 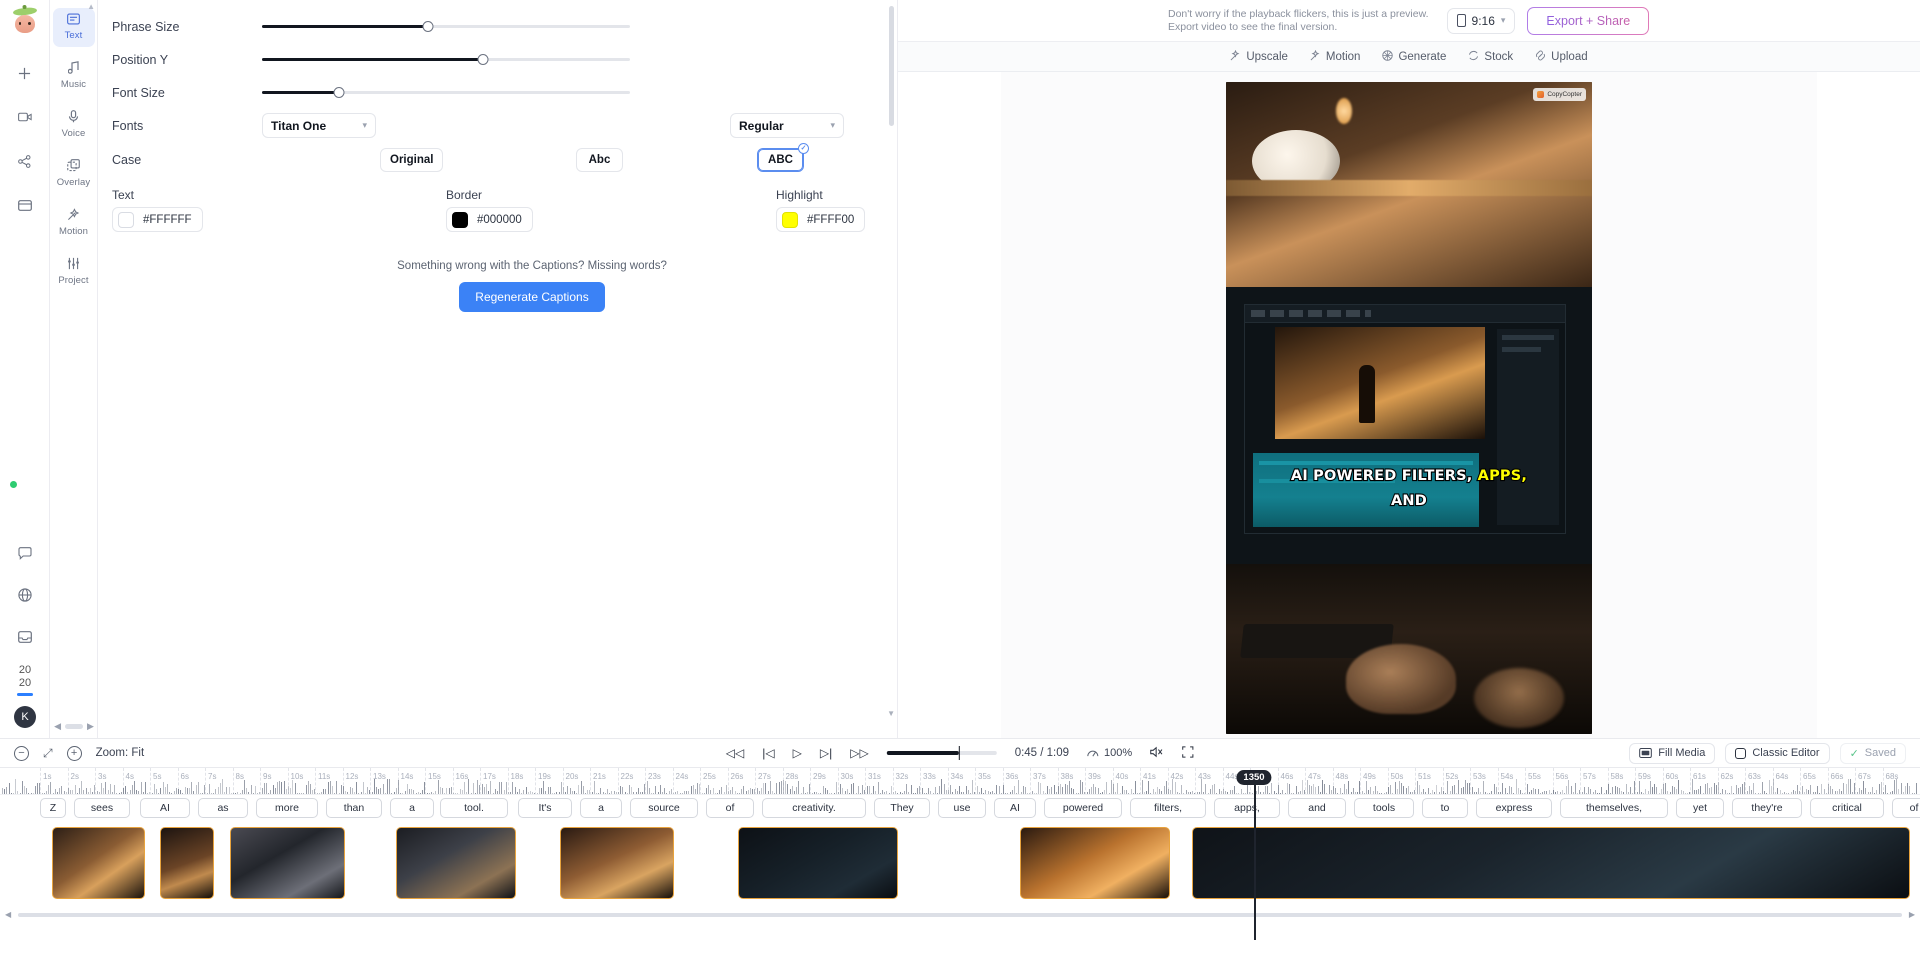 What do you see at coordinates (74, 223) in the screenshot?
I see `tab-motion: Motion` at bounding box center [74, 223].